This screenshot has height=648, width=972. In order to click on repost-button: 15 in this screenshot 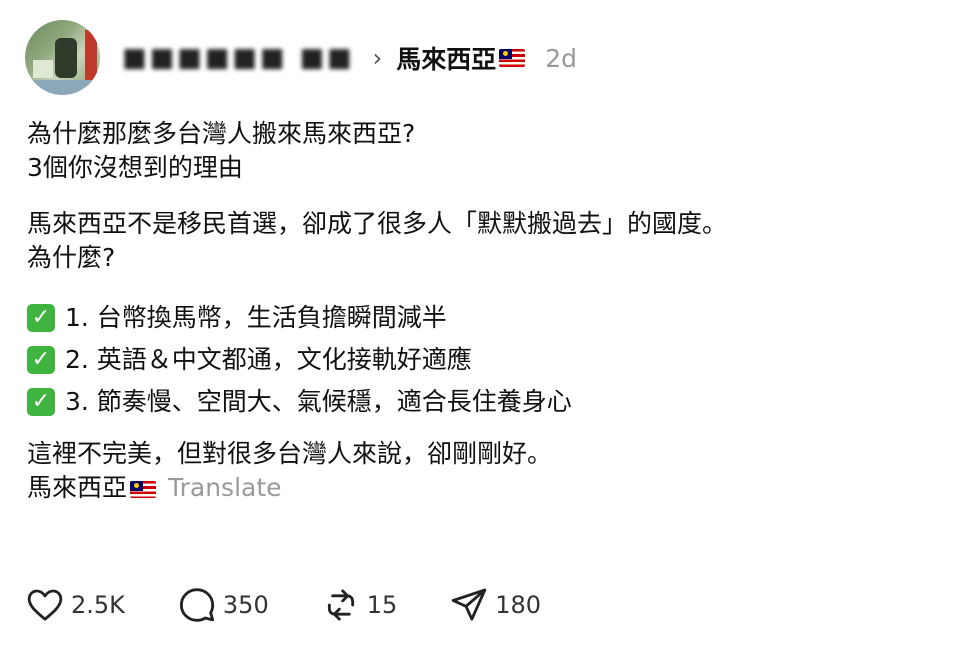, I will do `click(359, 605)`.